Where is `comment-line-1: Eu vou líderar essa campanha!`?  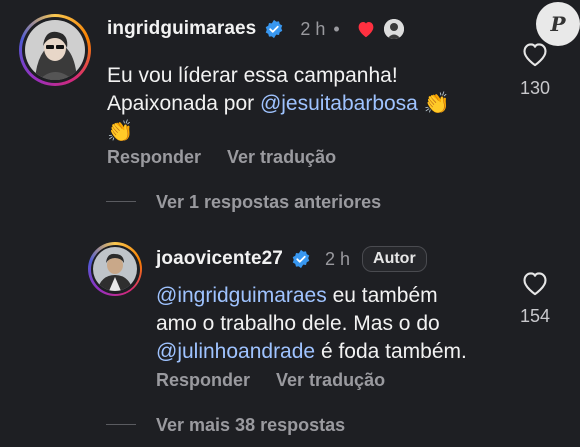
comment-line-1: Eu vou líderar essa campanha! is located at coordinates (252, 75).